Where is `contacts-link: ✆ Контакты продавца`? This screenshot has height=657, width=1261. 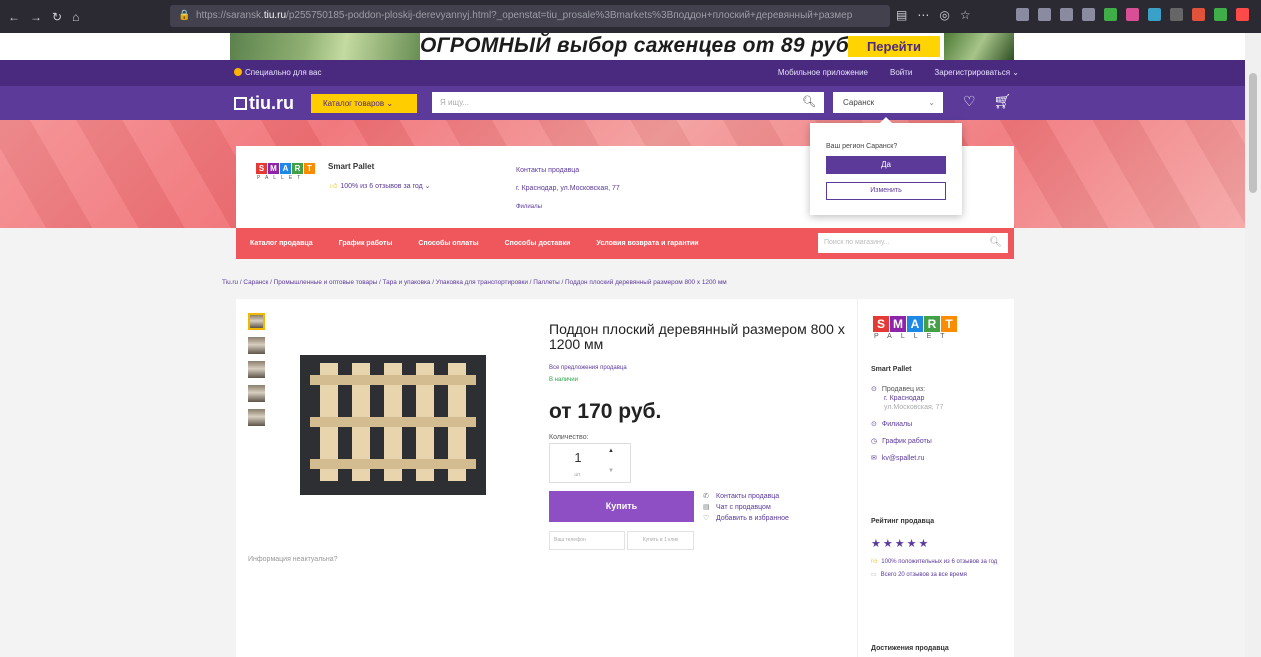
contacts-link: ✆ Контакты продавца is located at coordinates (746, 496).